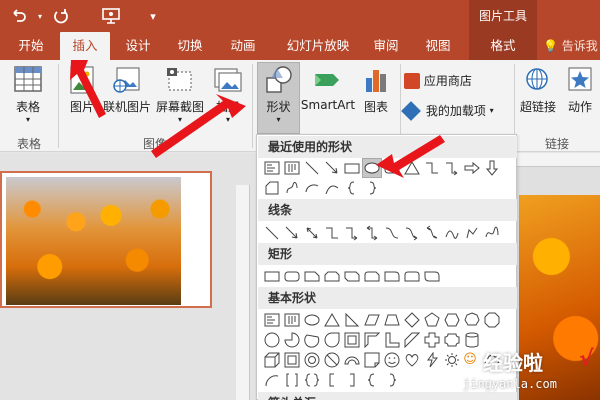  Describe the element at coordinates (352, 380) in the screenshot. I see `right-bracket-shape-icon` at that location.